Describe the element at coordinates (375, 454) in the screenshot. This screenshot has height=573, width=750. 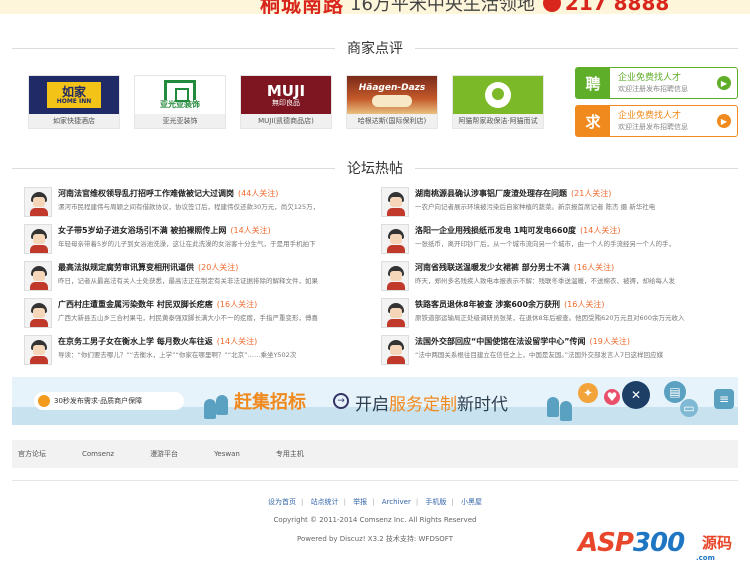
I see `friend-links: 官方论坛 Comsenz 漫游平台 Yeswan 专用主机` at that location.